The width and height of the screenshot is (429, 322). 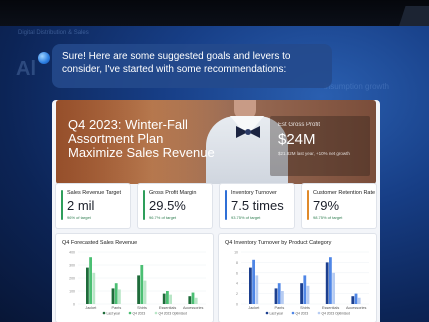 What do you see at coordinates (254, 193) in the screenshot?
I see `kpi-label: Inventory Turnover` at bounding box center [254, 193].